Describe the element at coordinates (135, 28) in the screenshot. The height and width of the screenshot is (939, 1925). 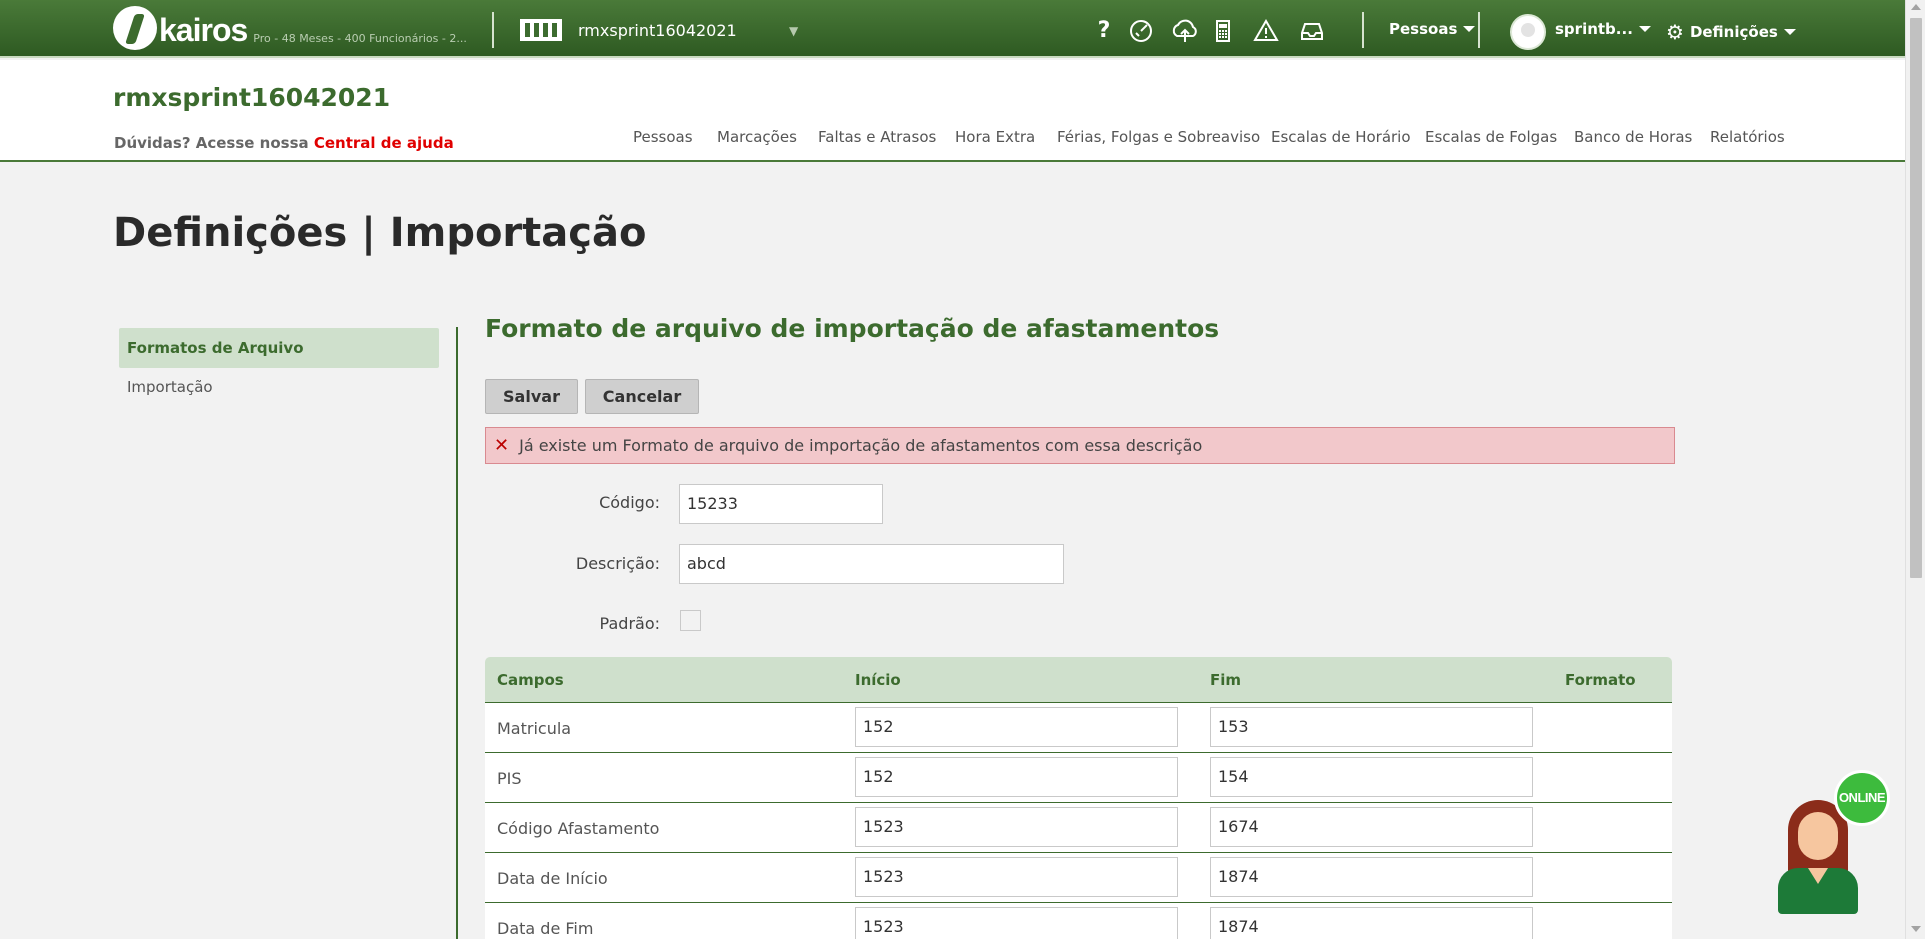
I see `logo-mark-icon` at that location.